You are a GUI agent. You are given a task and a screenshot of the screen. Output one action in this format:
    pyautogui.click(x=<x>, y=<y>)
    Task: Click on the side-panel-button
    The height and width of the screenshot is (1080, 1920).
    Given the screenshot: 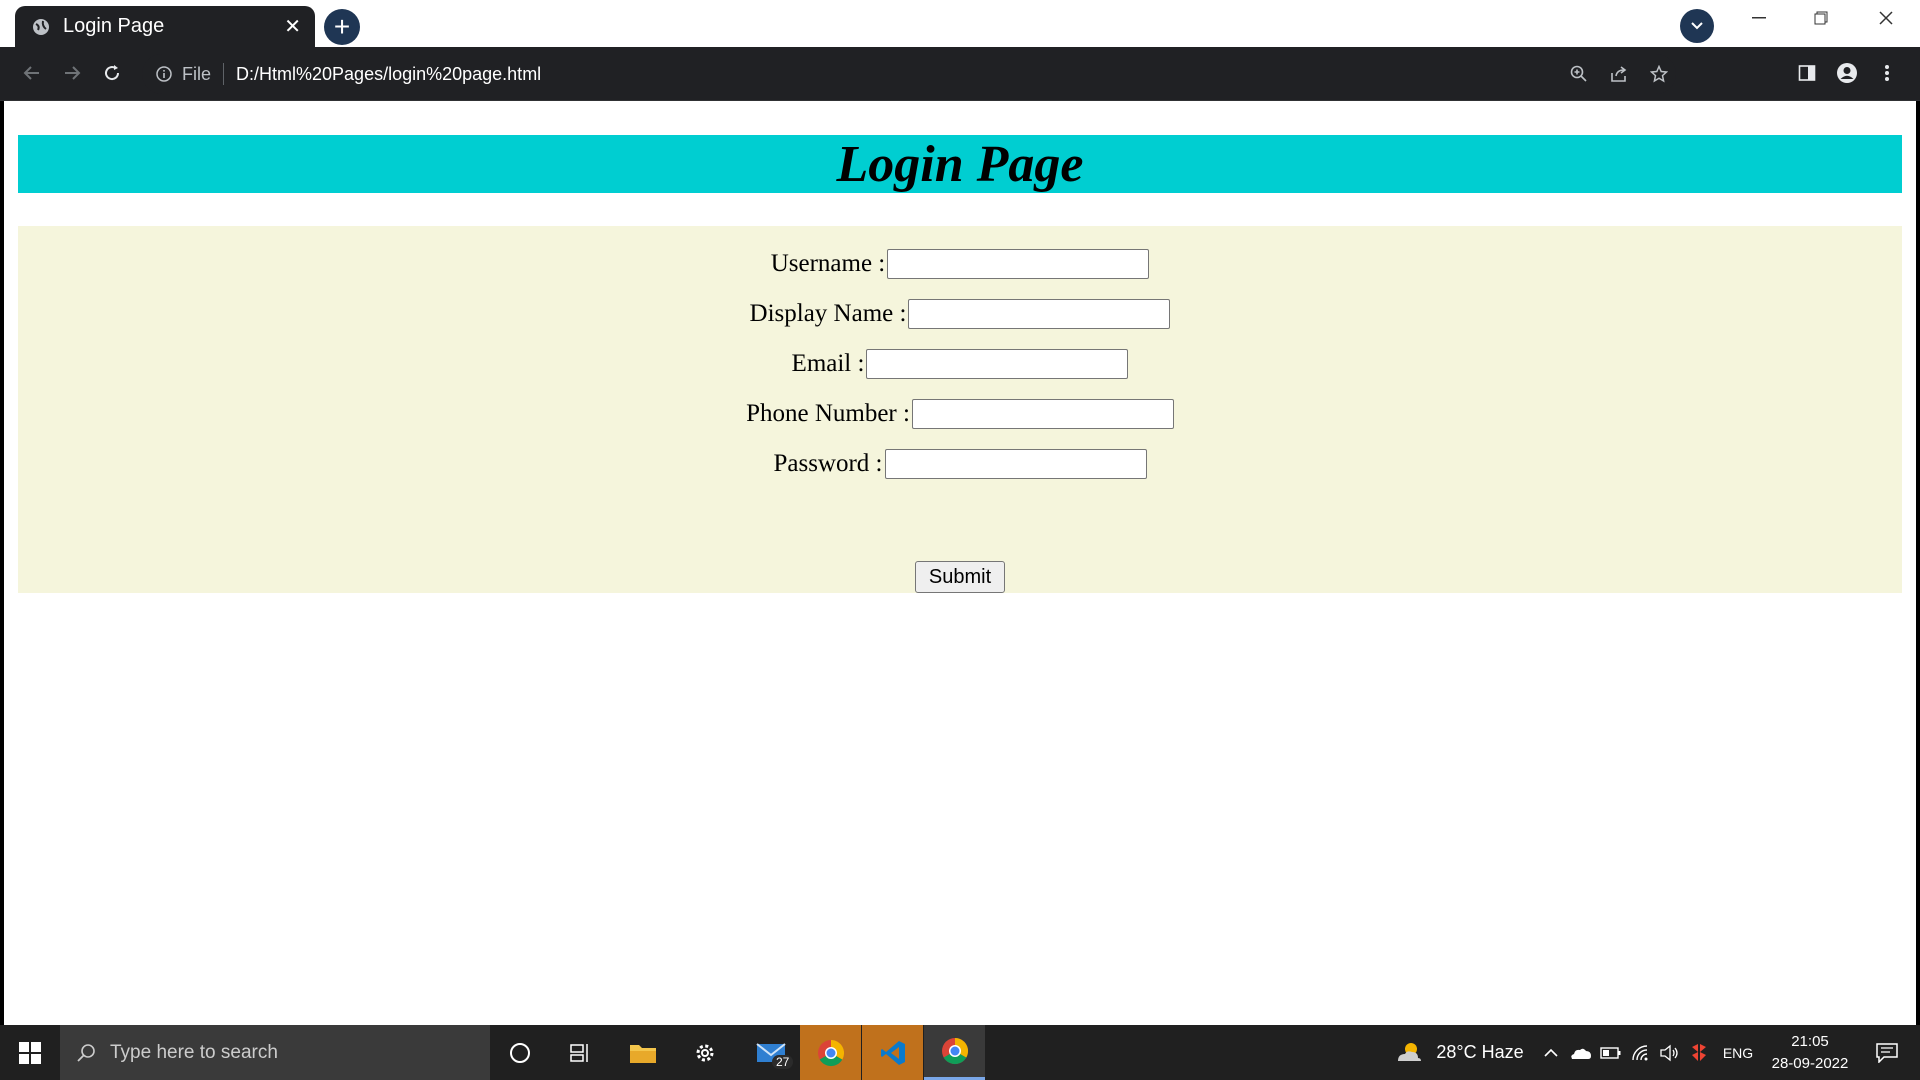 What is the action you would take?
    pyautogui.click(x=1807, y=73)
    